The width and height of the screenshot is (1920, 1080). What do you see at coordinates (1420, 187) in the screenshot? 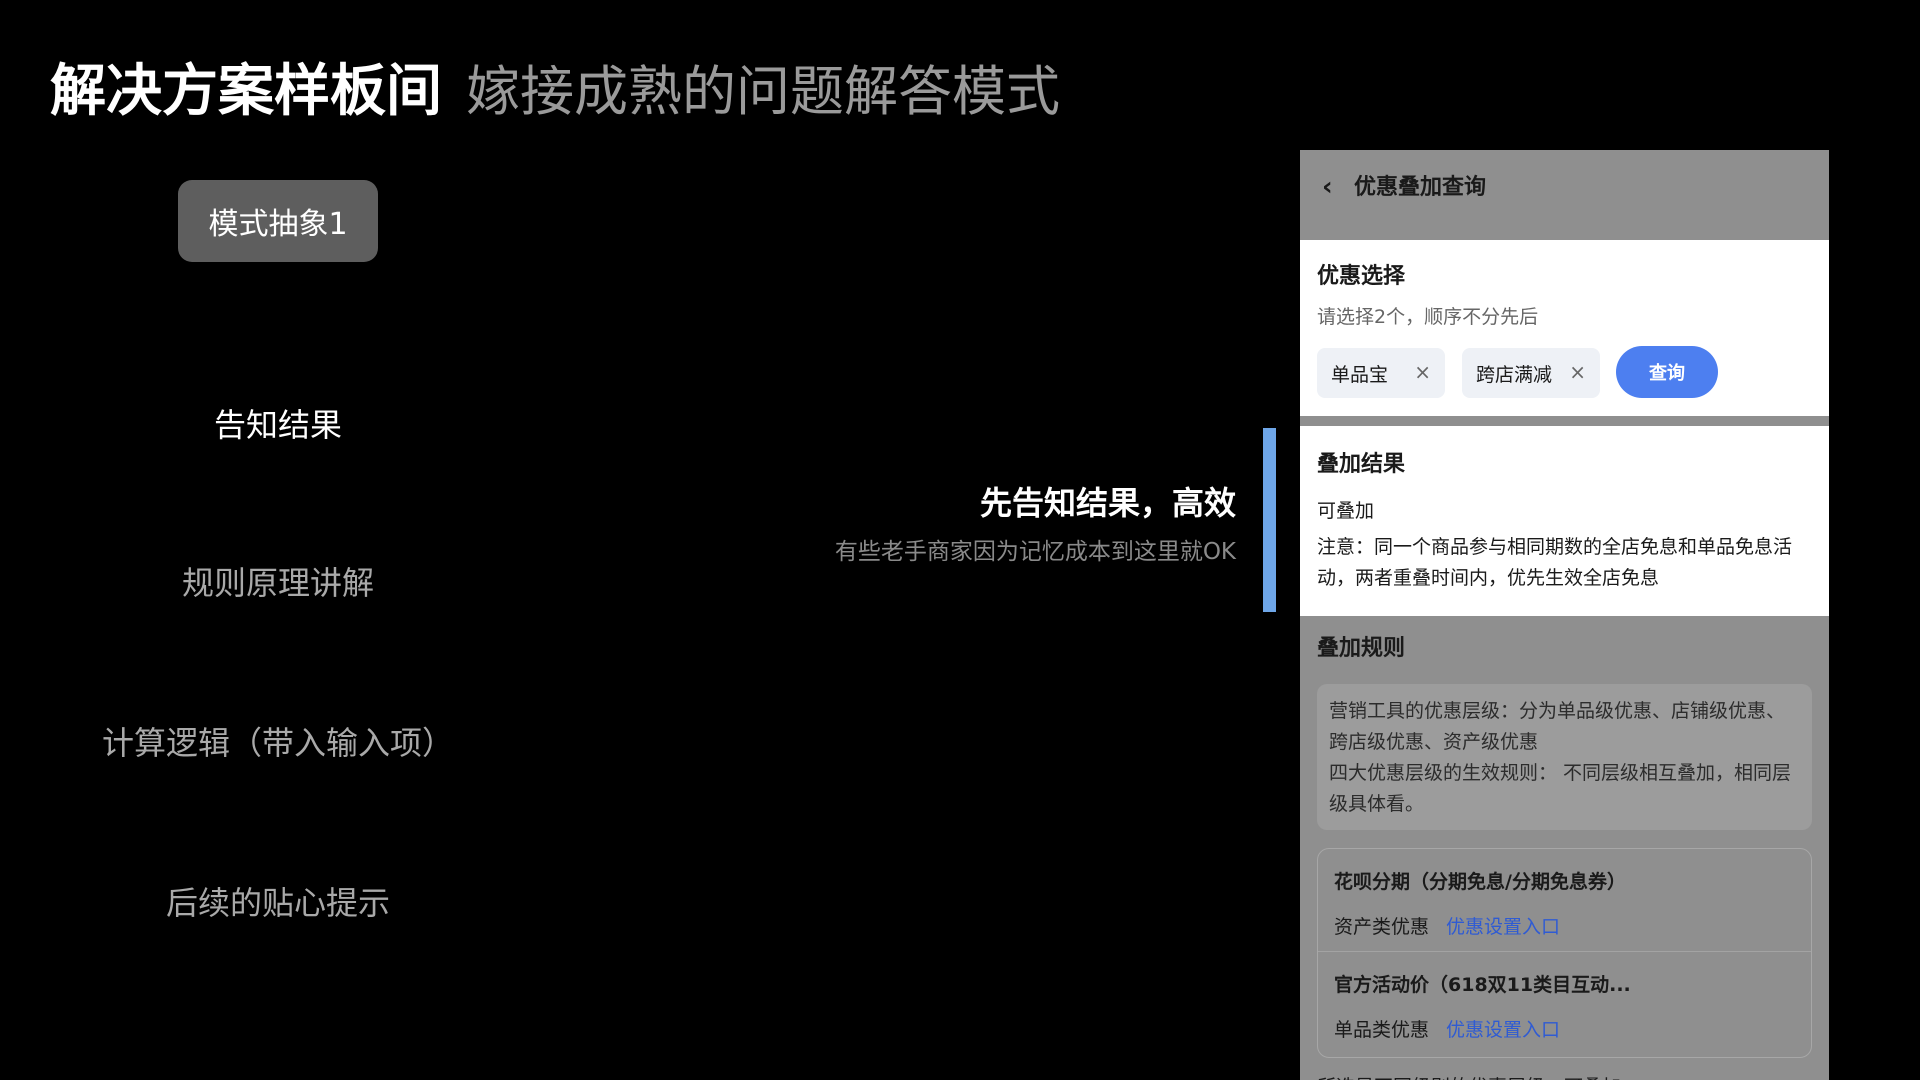
I see `phone-header-title: 优惠叠加查询` at bounding box center [1420, 187].